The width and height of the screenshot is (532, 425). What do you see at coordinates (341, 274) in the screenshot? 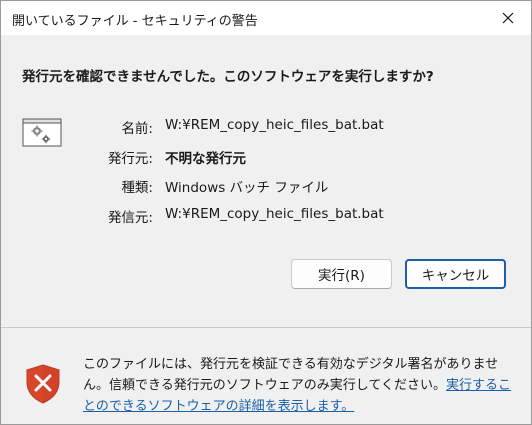
I see `run-button: 実行(R)` at bounding box center [341, 274].